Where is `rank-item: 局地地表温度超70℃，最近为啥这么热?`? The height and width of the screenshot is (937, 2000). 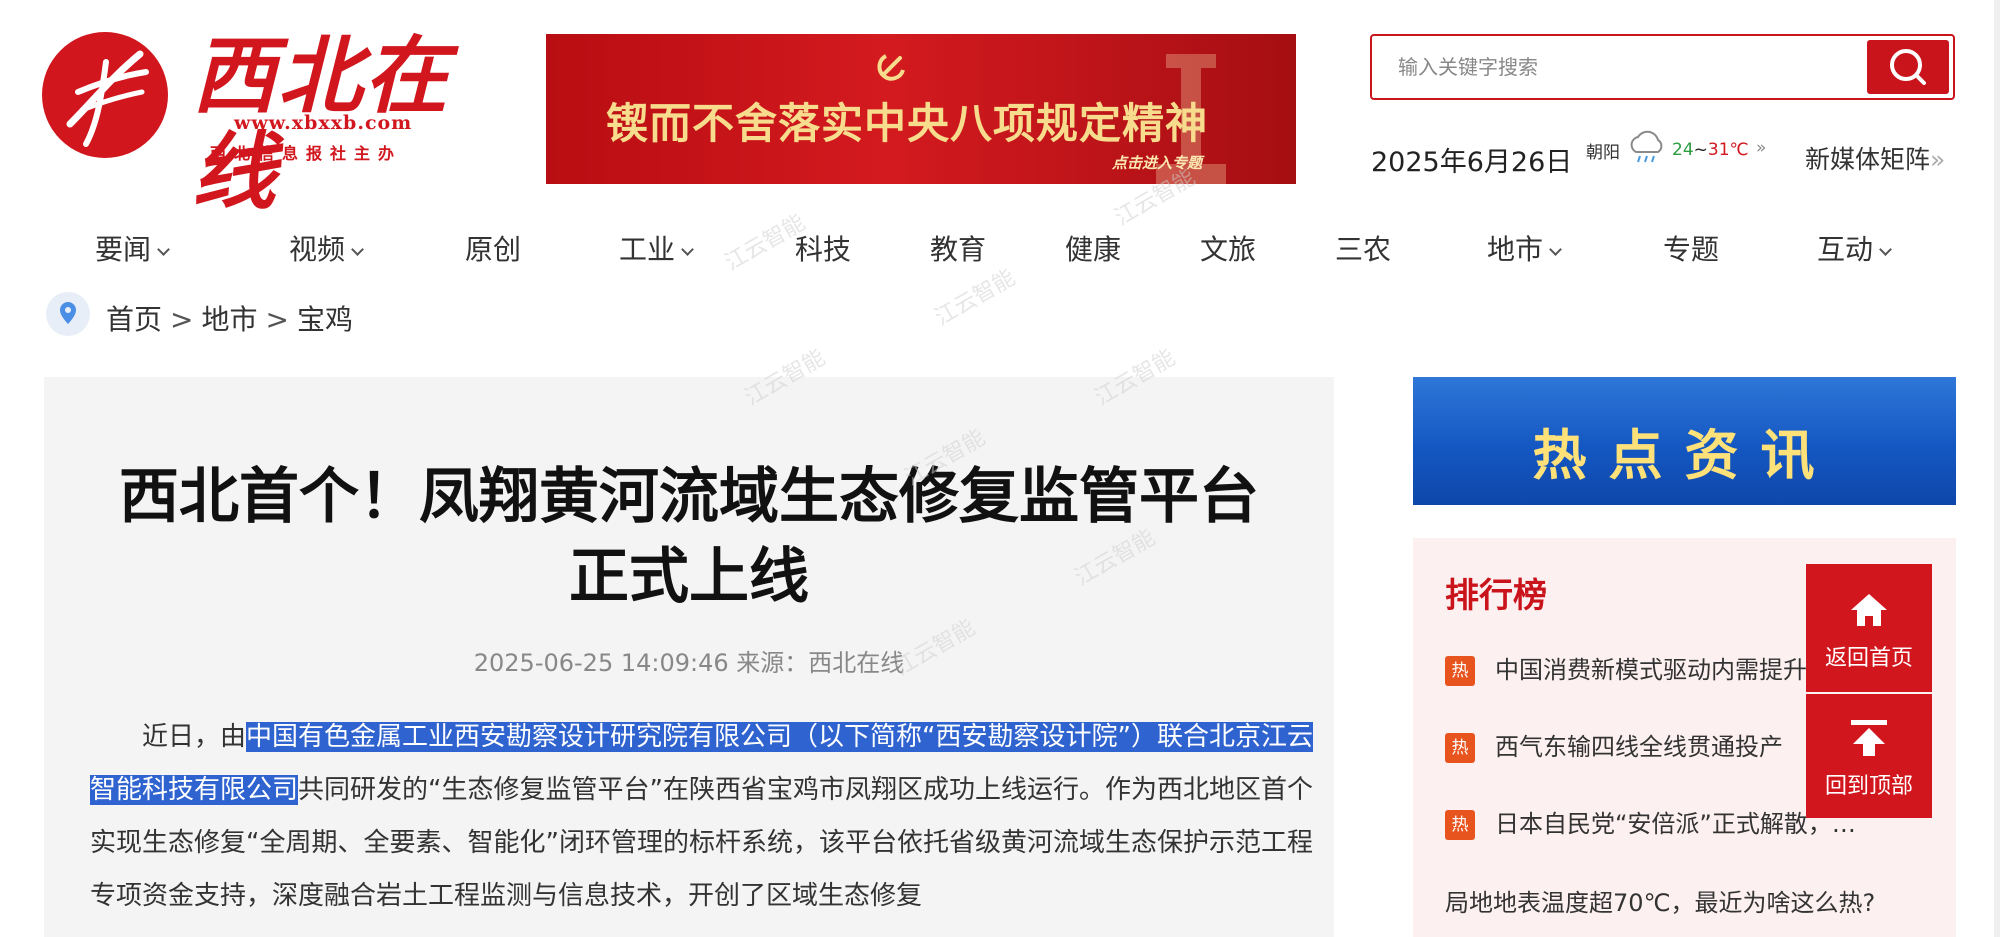
rank-item: 局地地表温度超70℃，最近为啥这么热? is located at coordinates (1685, 900).